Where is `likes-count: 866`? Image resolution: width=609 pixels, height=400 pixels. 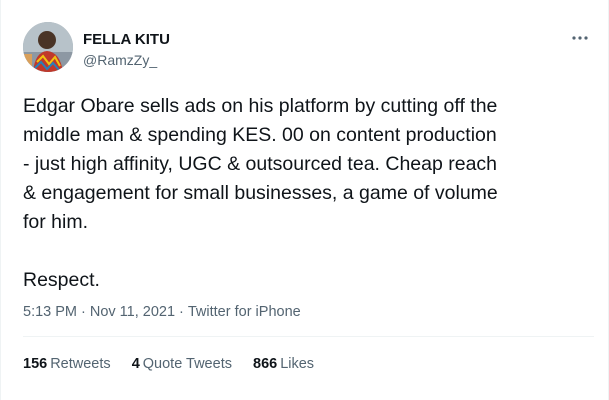
likes-count: 866 is located at coordinates (265, 364).